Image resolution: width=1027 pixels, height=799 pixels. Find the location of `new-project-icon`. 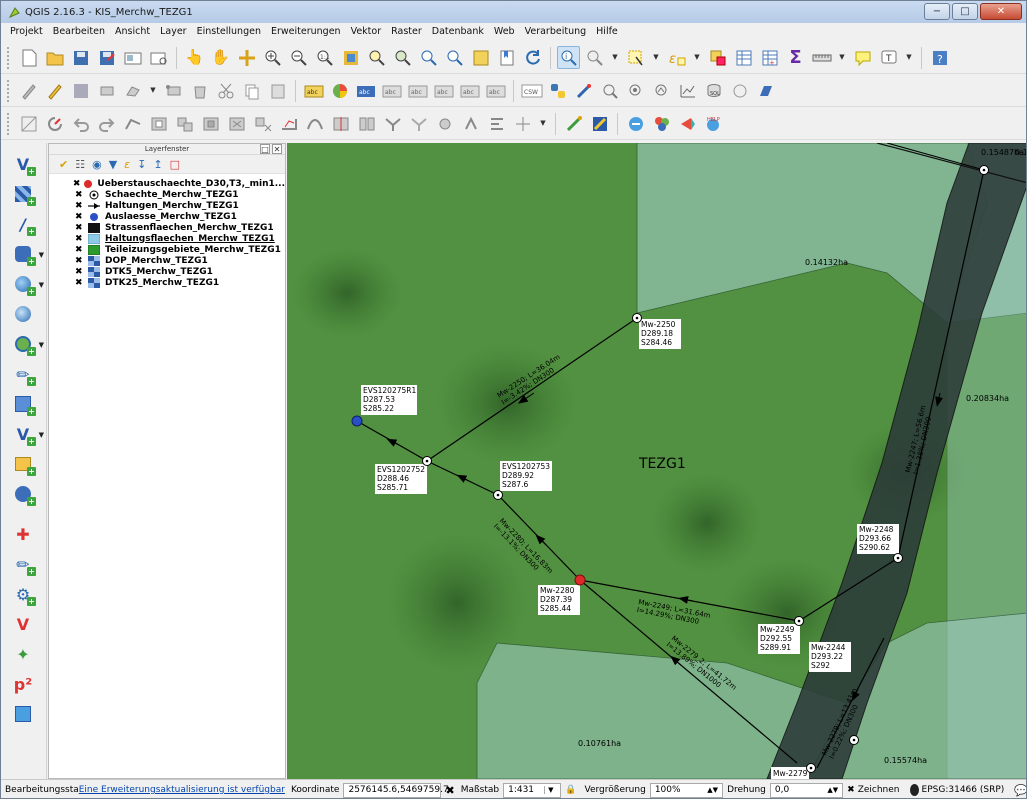

new-project-icon is located at coordinates (28, 57).